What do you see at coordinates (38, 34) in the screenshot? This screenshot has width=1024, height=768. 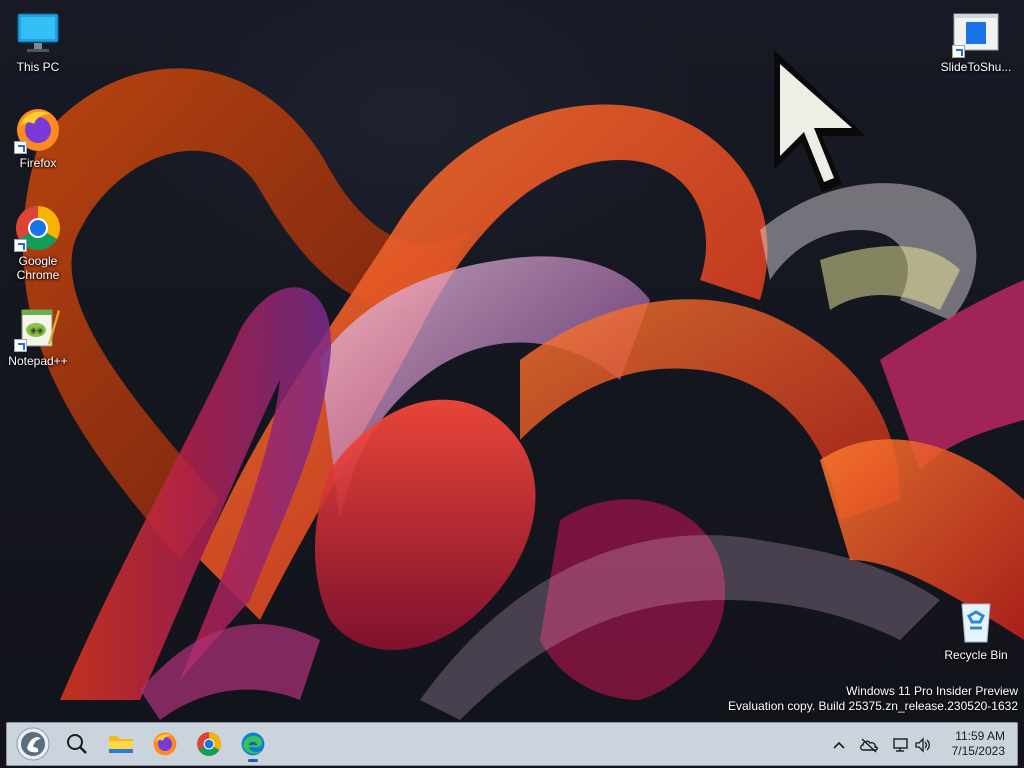 I see `computer-icon` at bounding box center [38, 34].